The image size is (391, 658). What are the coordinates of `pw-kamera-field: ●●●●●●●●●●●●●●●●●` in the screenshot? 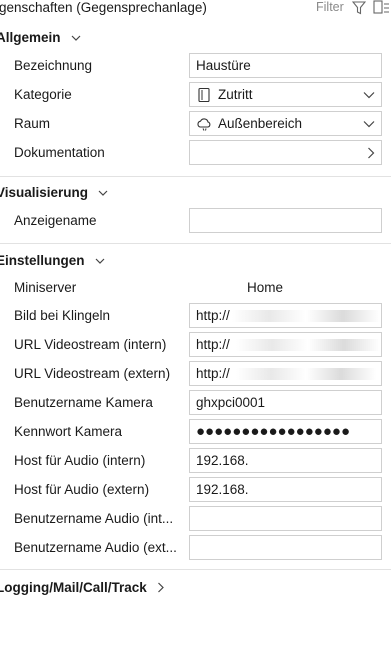 It's located at (285, 431).